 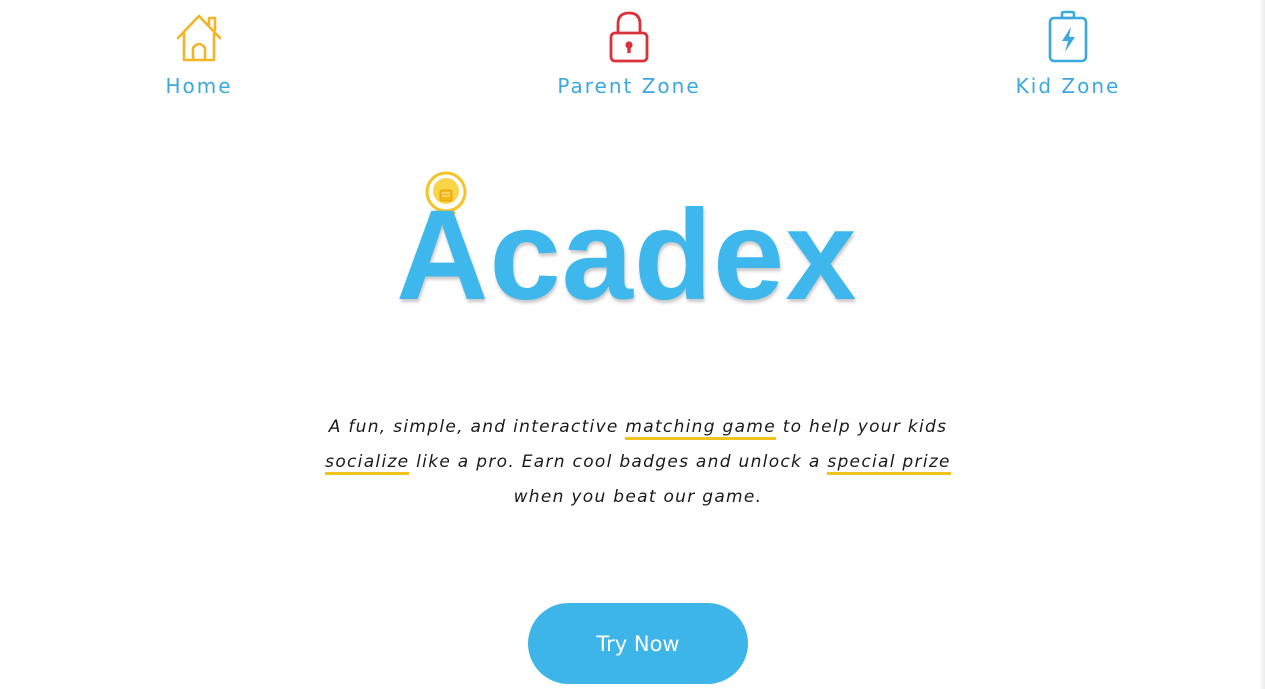 What do you see at coordinates (199, 86) in the screenshot?
I see `nav-label-home: Home` at bounding box center [199, 86].